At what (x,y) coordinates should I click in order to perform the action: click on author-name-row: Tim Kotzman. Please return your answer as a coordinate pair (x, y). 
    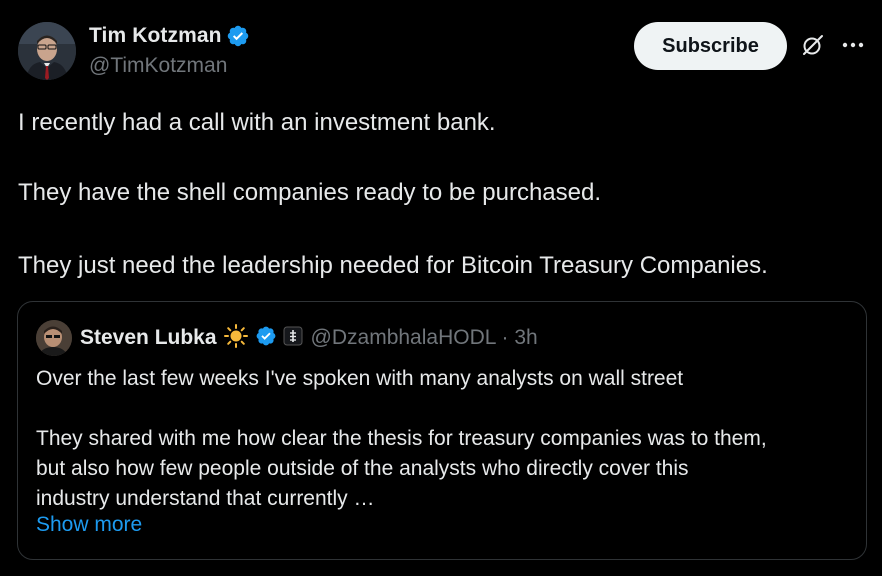
    Looking at the image, I should click on (169, 36).